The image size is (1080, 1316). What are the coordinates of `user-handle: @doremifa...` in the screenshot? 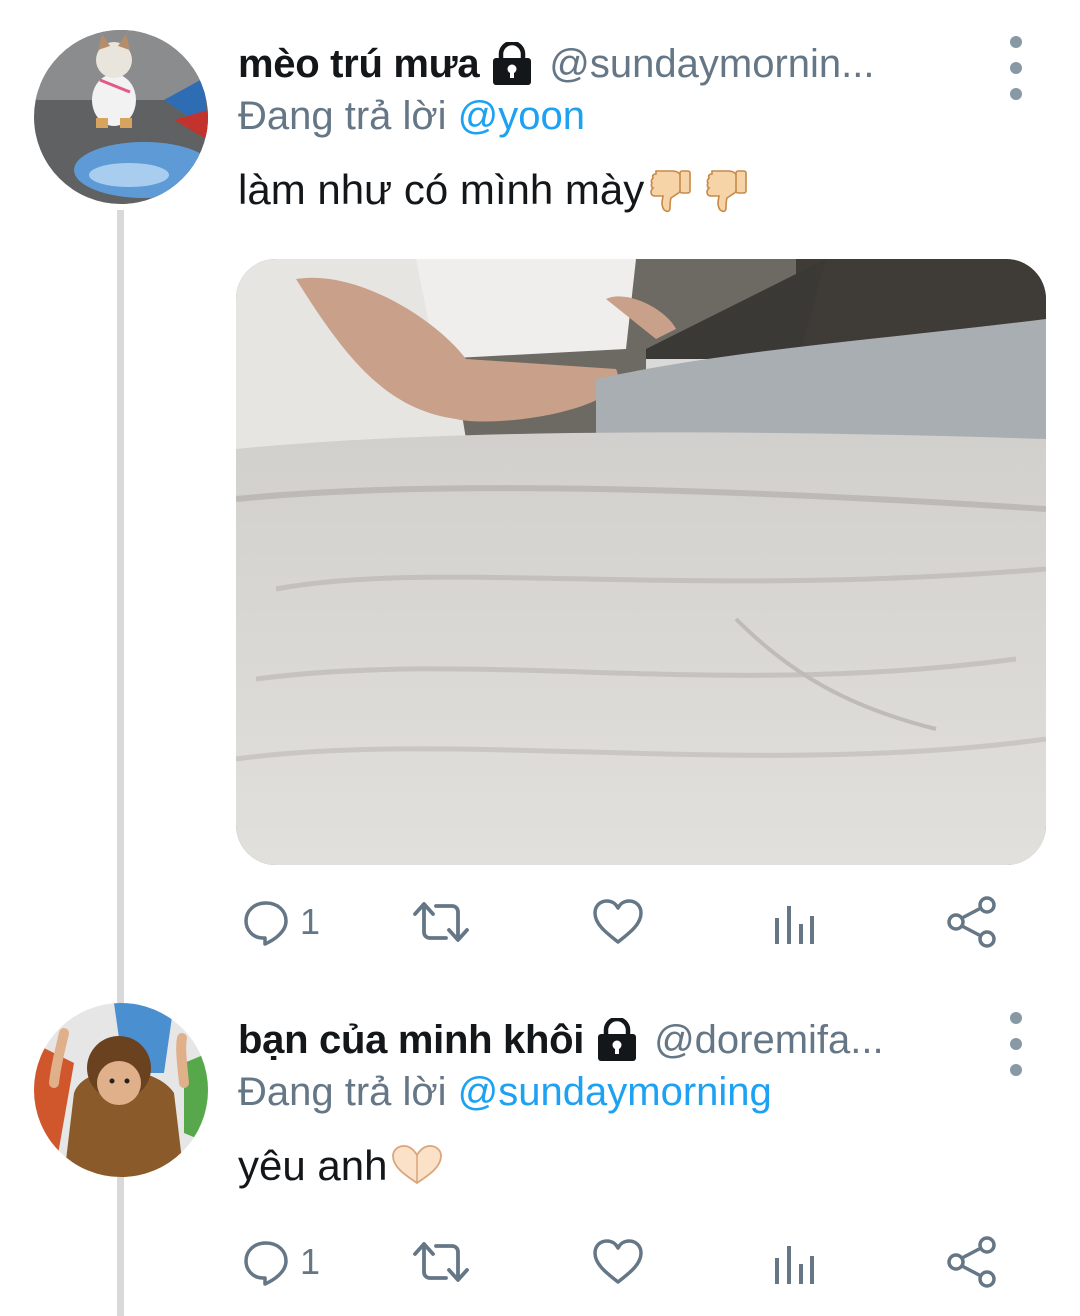 It's located at (769, 1039).